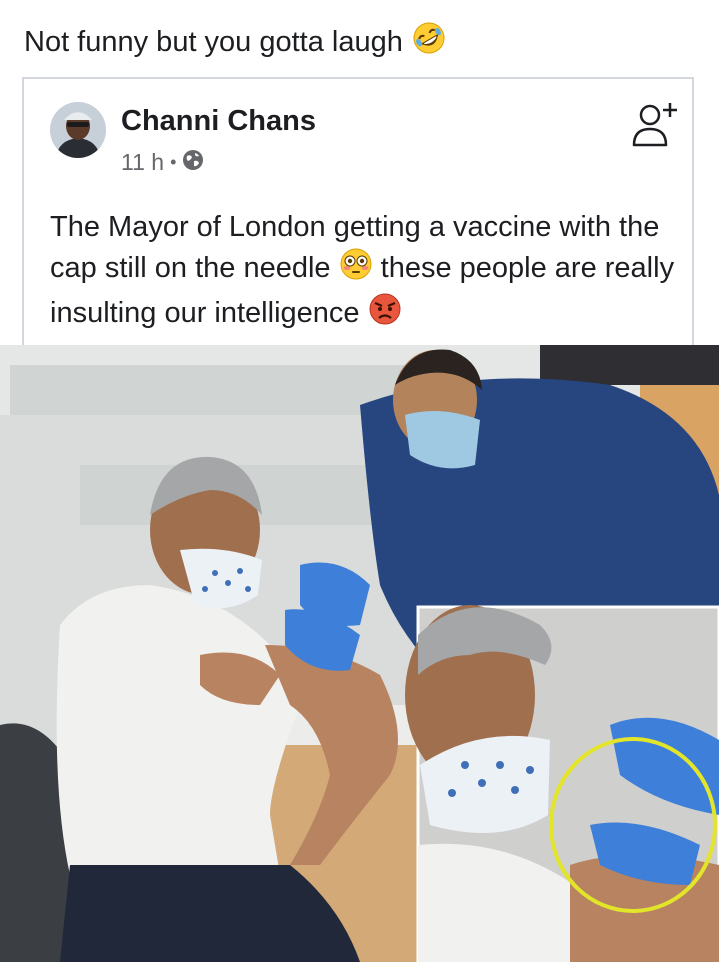 Image resolution: width=719 pixels, height=962 pixels. Describe the element at coordinates (218, 121) in the screenshot. I see `author-name: Channi Chans` at that location.